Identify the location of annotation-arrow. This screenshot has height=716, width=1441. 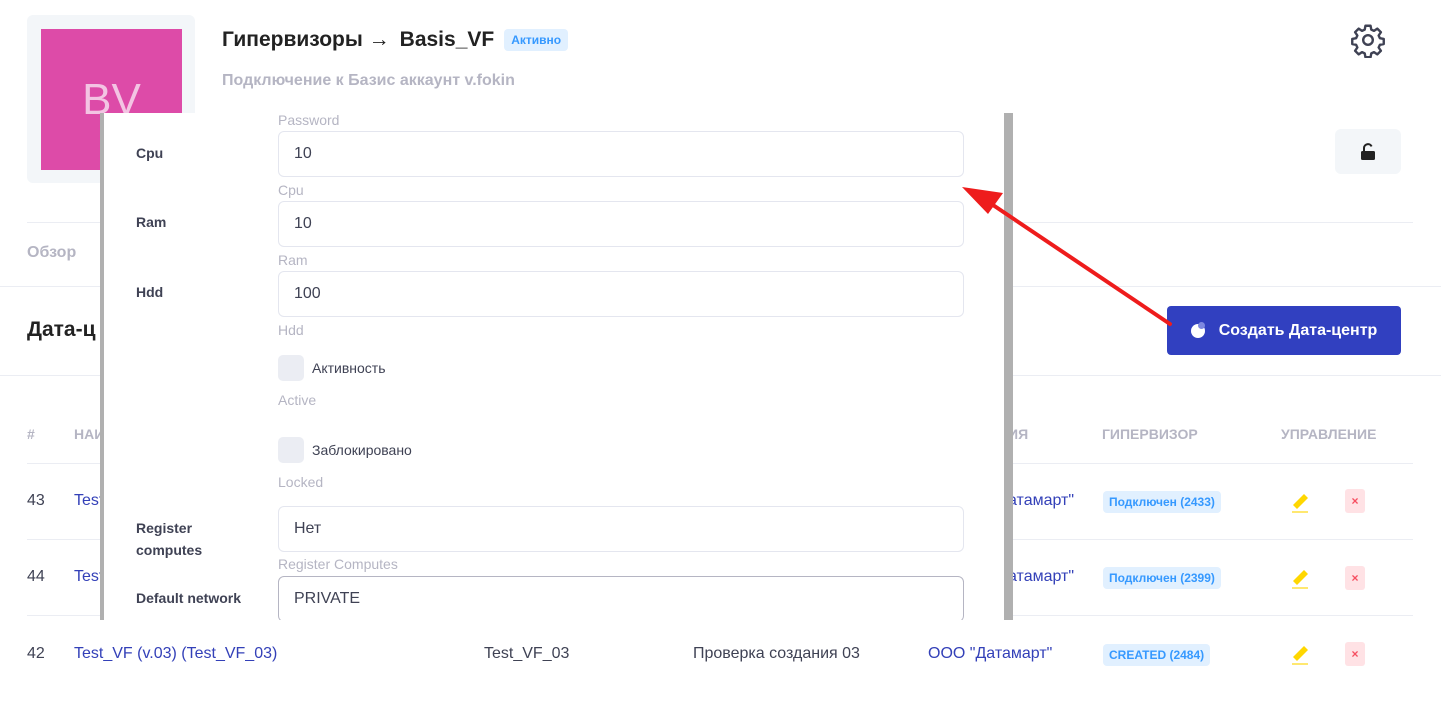
(1067, 256).